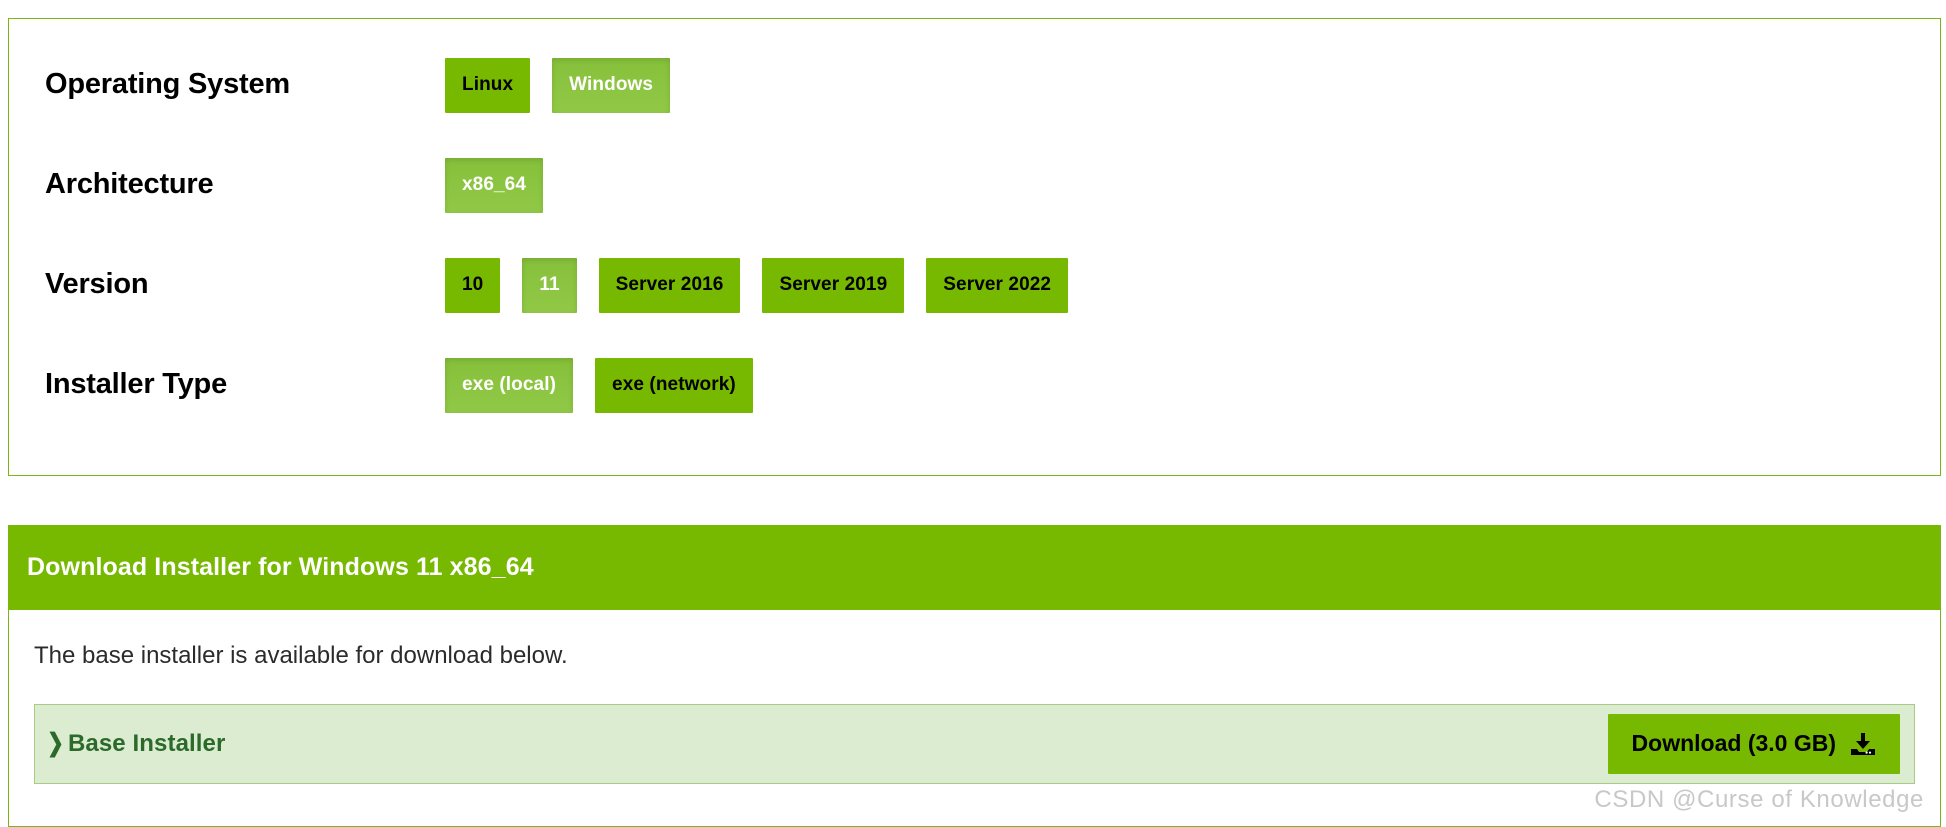 The image size is (1946, 827). I want to click on download-button: Download (3.0 GB), so click(1753, 743).